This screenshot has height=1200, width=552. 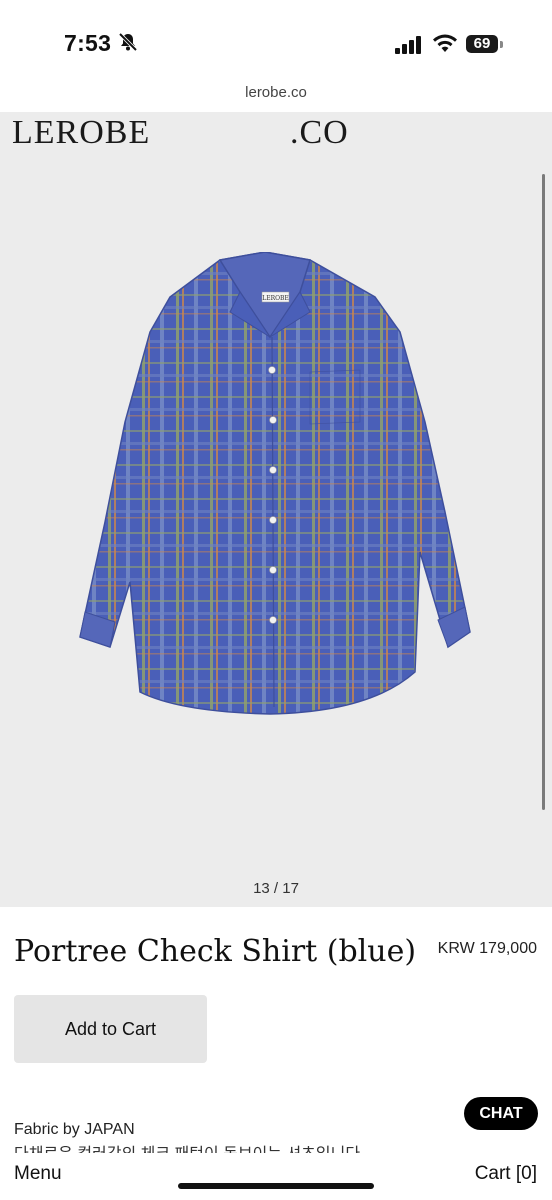 What do you see at coordinates (501, 1113) in the screenshot?
I see `chat-button: CHAT` at bounding box center [501, 1113].